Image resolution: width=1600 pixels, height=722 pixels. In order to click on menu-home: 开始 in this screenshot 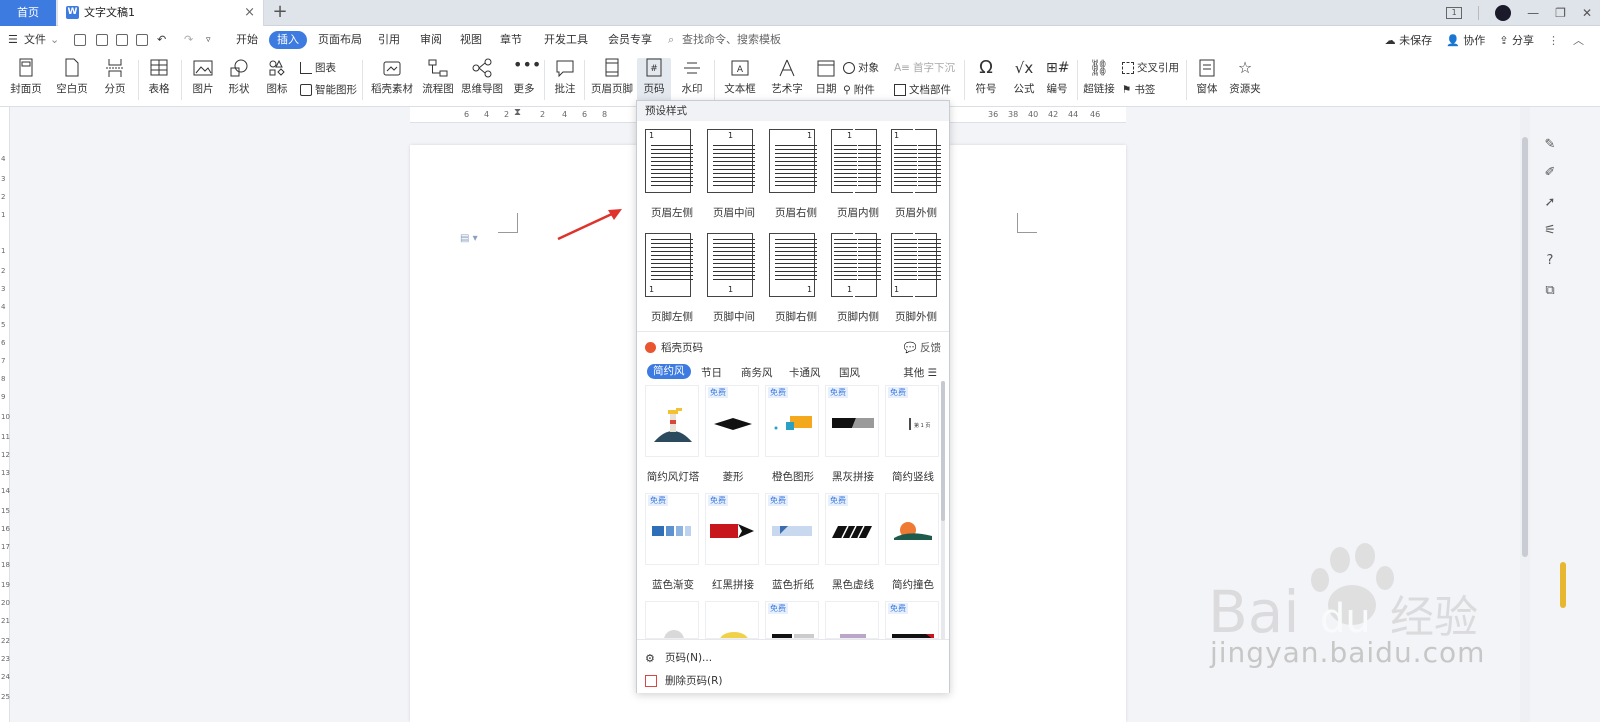, I will do `click(247, 40)`.